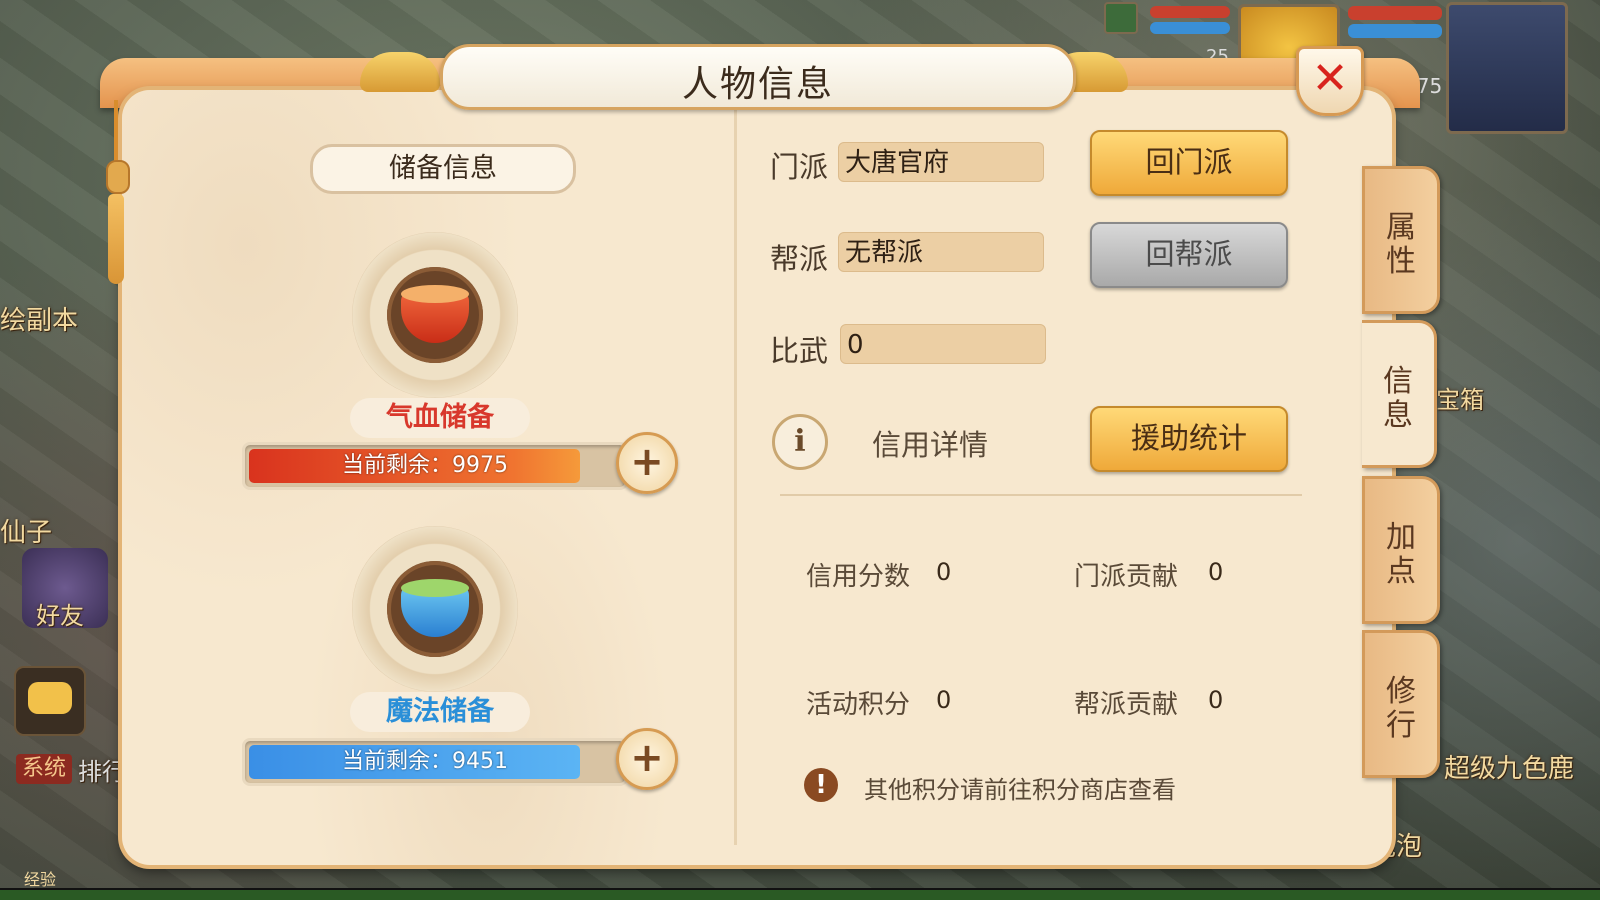 This screenshot has height=900, width=1600. Describe the element at coordinates (44, 769) in the screenshot. I see `system-tag: 系统` at that location.